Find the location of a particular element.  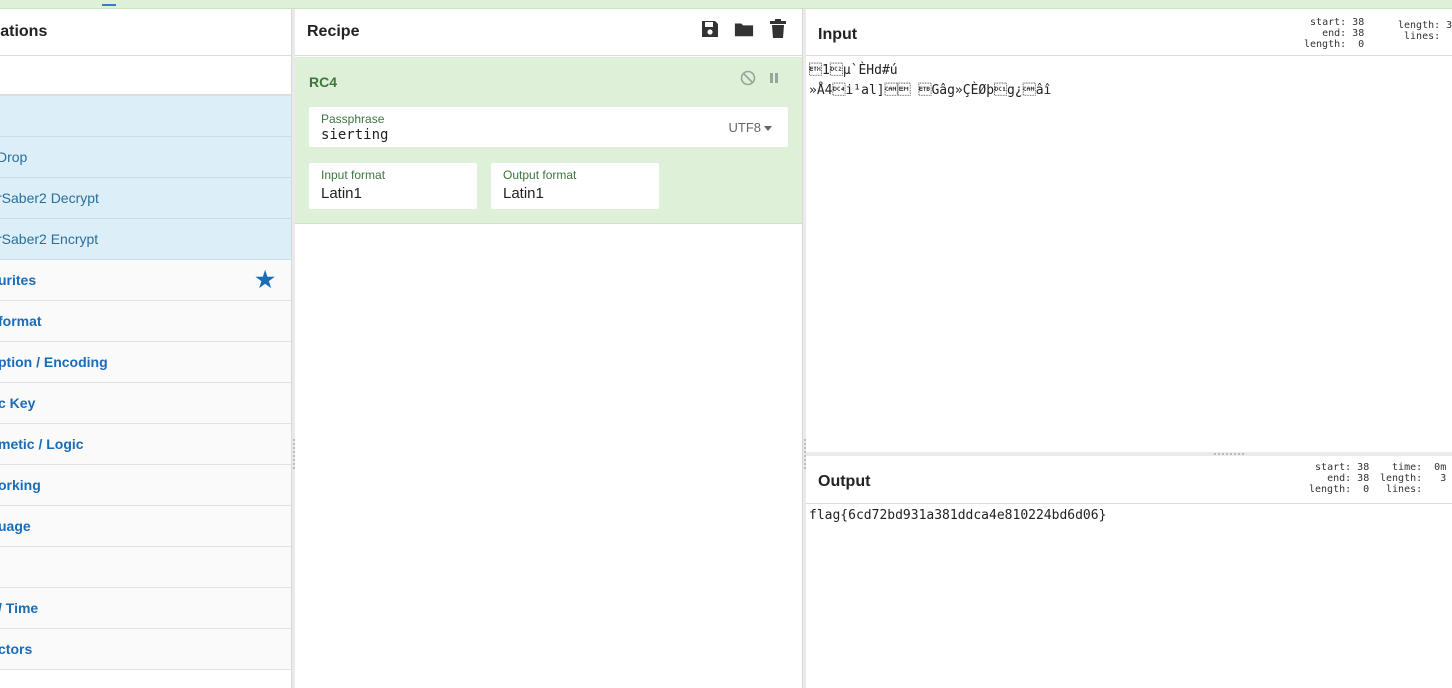

operation-list-item is located at coordinates (145, 116).